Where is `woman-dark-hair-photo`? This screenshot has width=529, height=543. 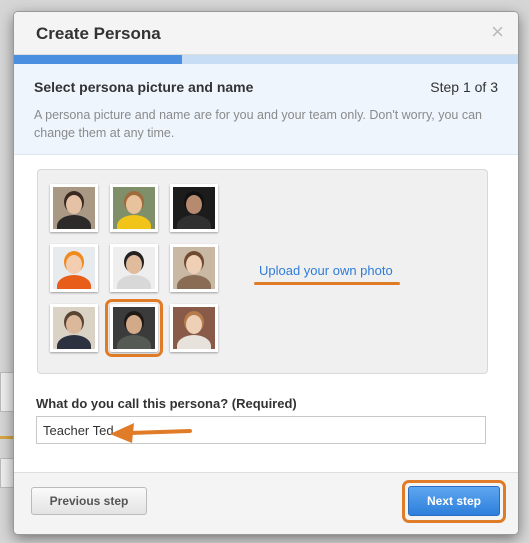 woman-dark-hair-photo is located at coordinates (74, 208).